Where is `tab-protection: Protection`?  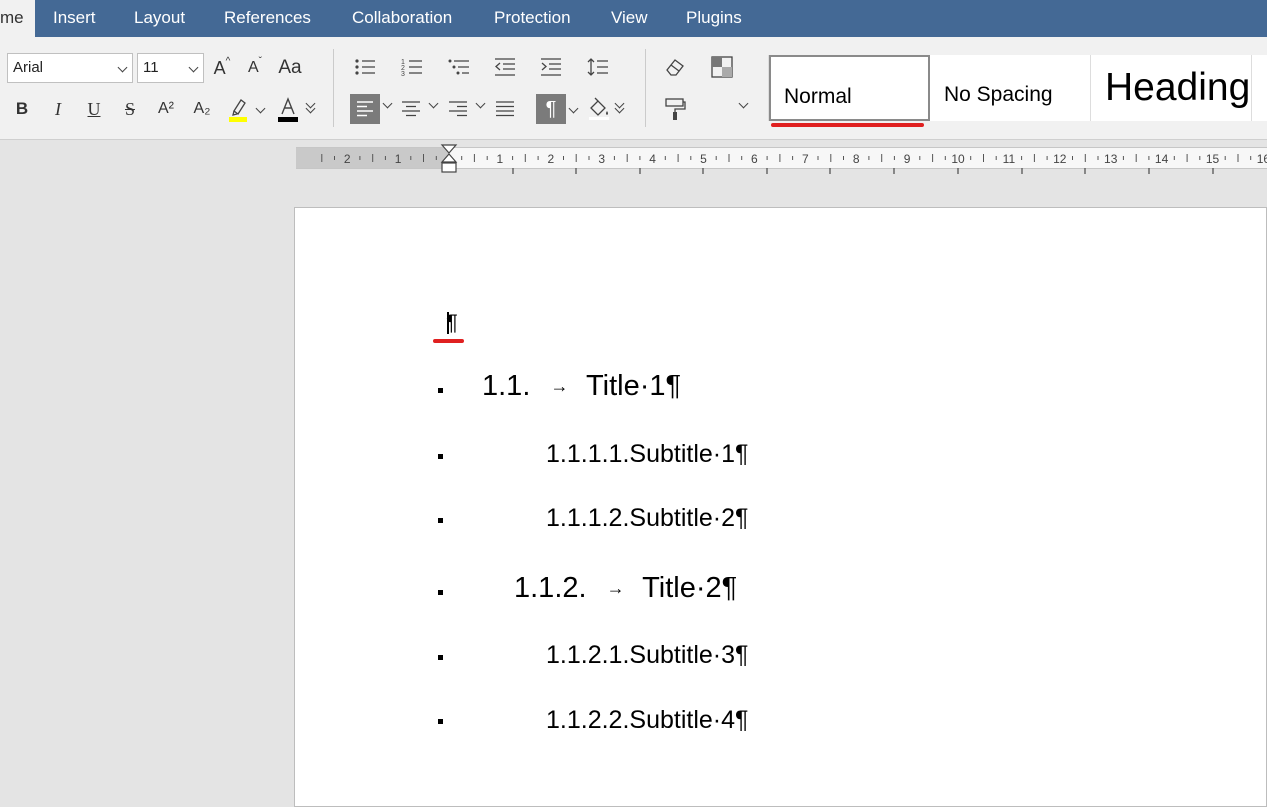
tab-protection: Protection is located at coordinates (532, 18).